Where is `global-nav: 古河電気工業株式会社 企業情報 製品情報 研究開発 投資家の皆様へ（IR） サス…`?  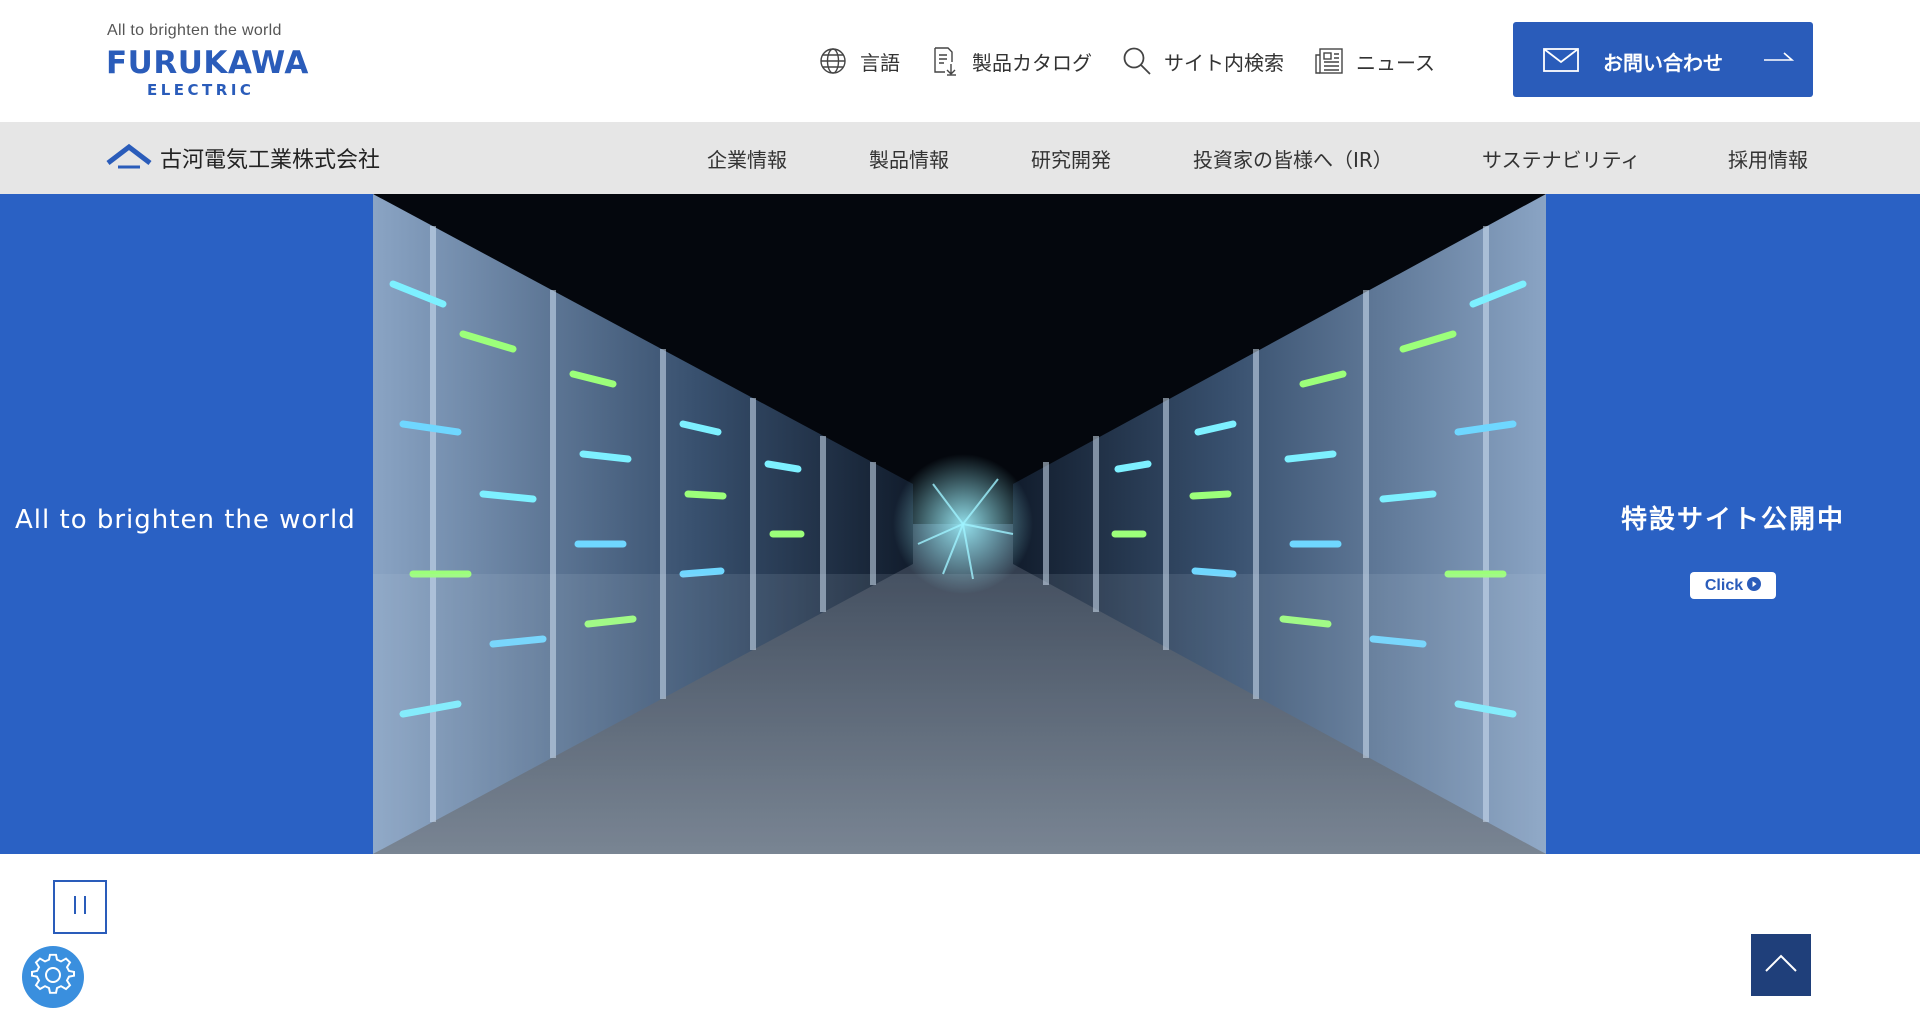
global-nav: 古河電気工業株式会社 企業情報 製品情報 研究開発 投資家の皆様へ（IR） サス… is located at coordinates (960, 158).